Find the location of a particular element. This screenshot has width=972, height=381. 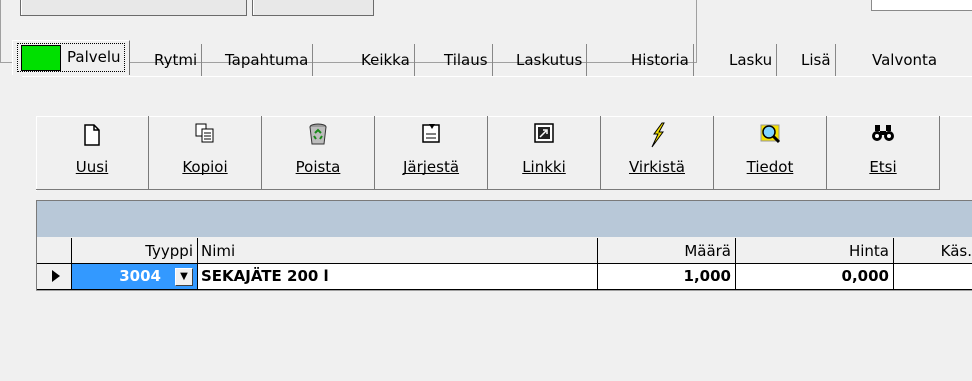

refresh-button-label: Virkistä is located at coordinates (656, 167).